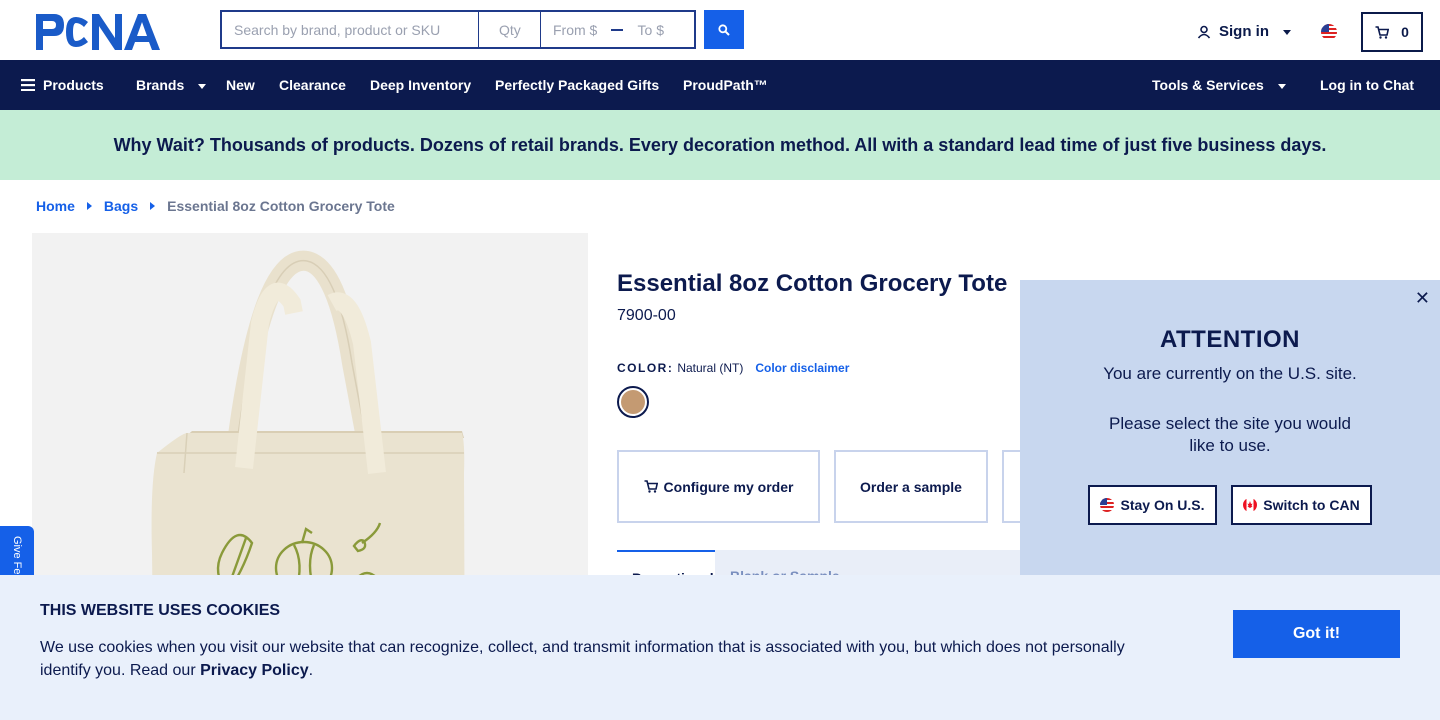  I want to click on product-color-row: COLOR: Natural (NT) Color disclaimer, so click(733, 368).